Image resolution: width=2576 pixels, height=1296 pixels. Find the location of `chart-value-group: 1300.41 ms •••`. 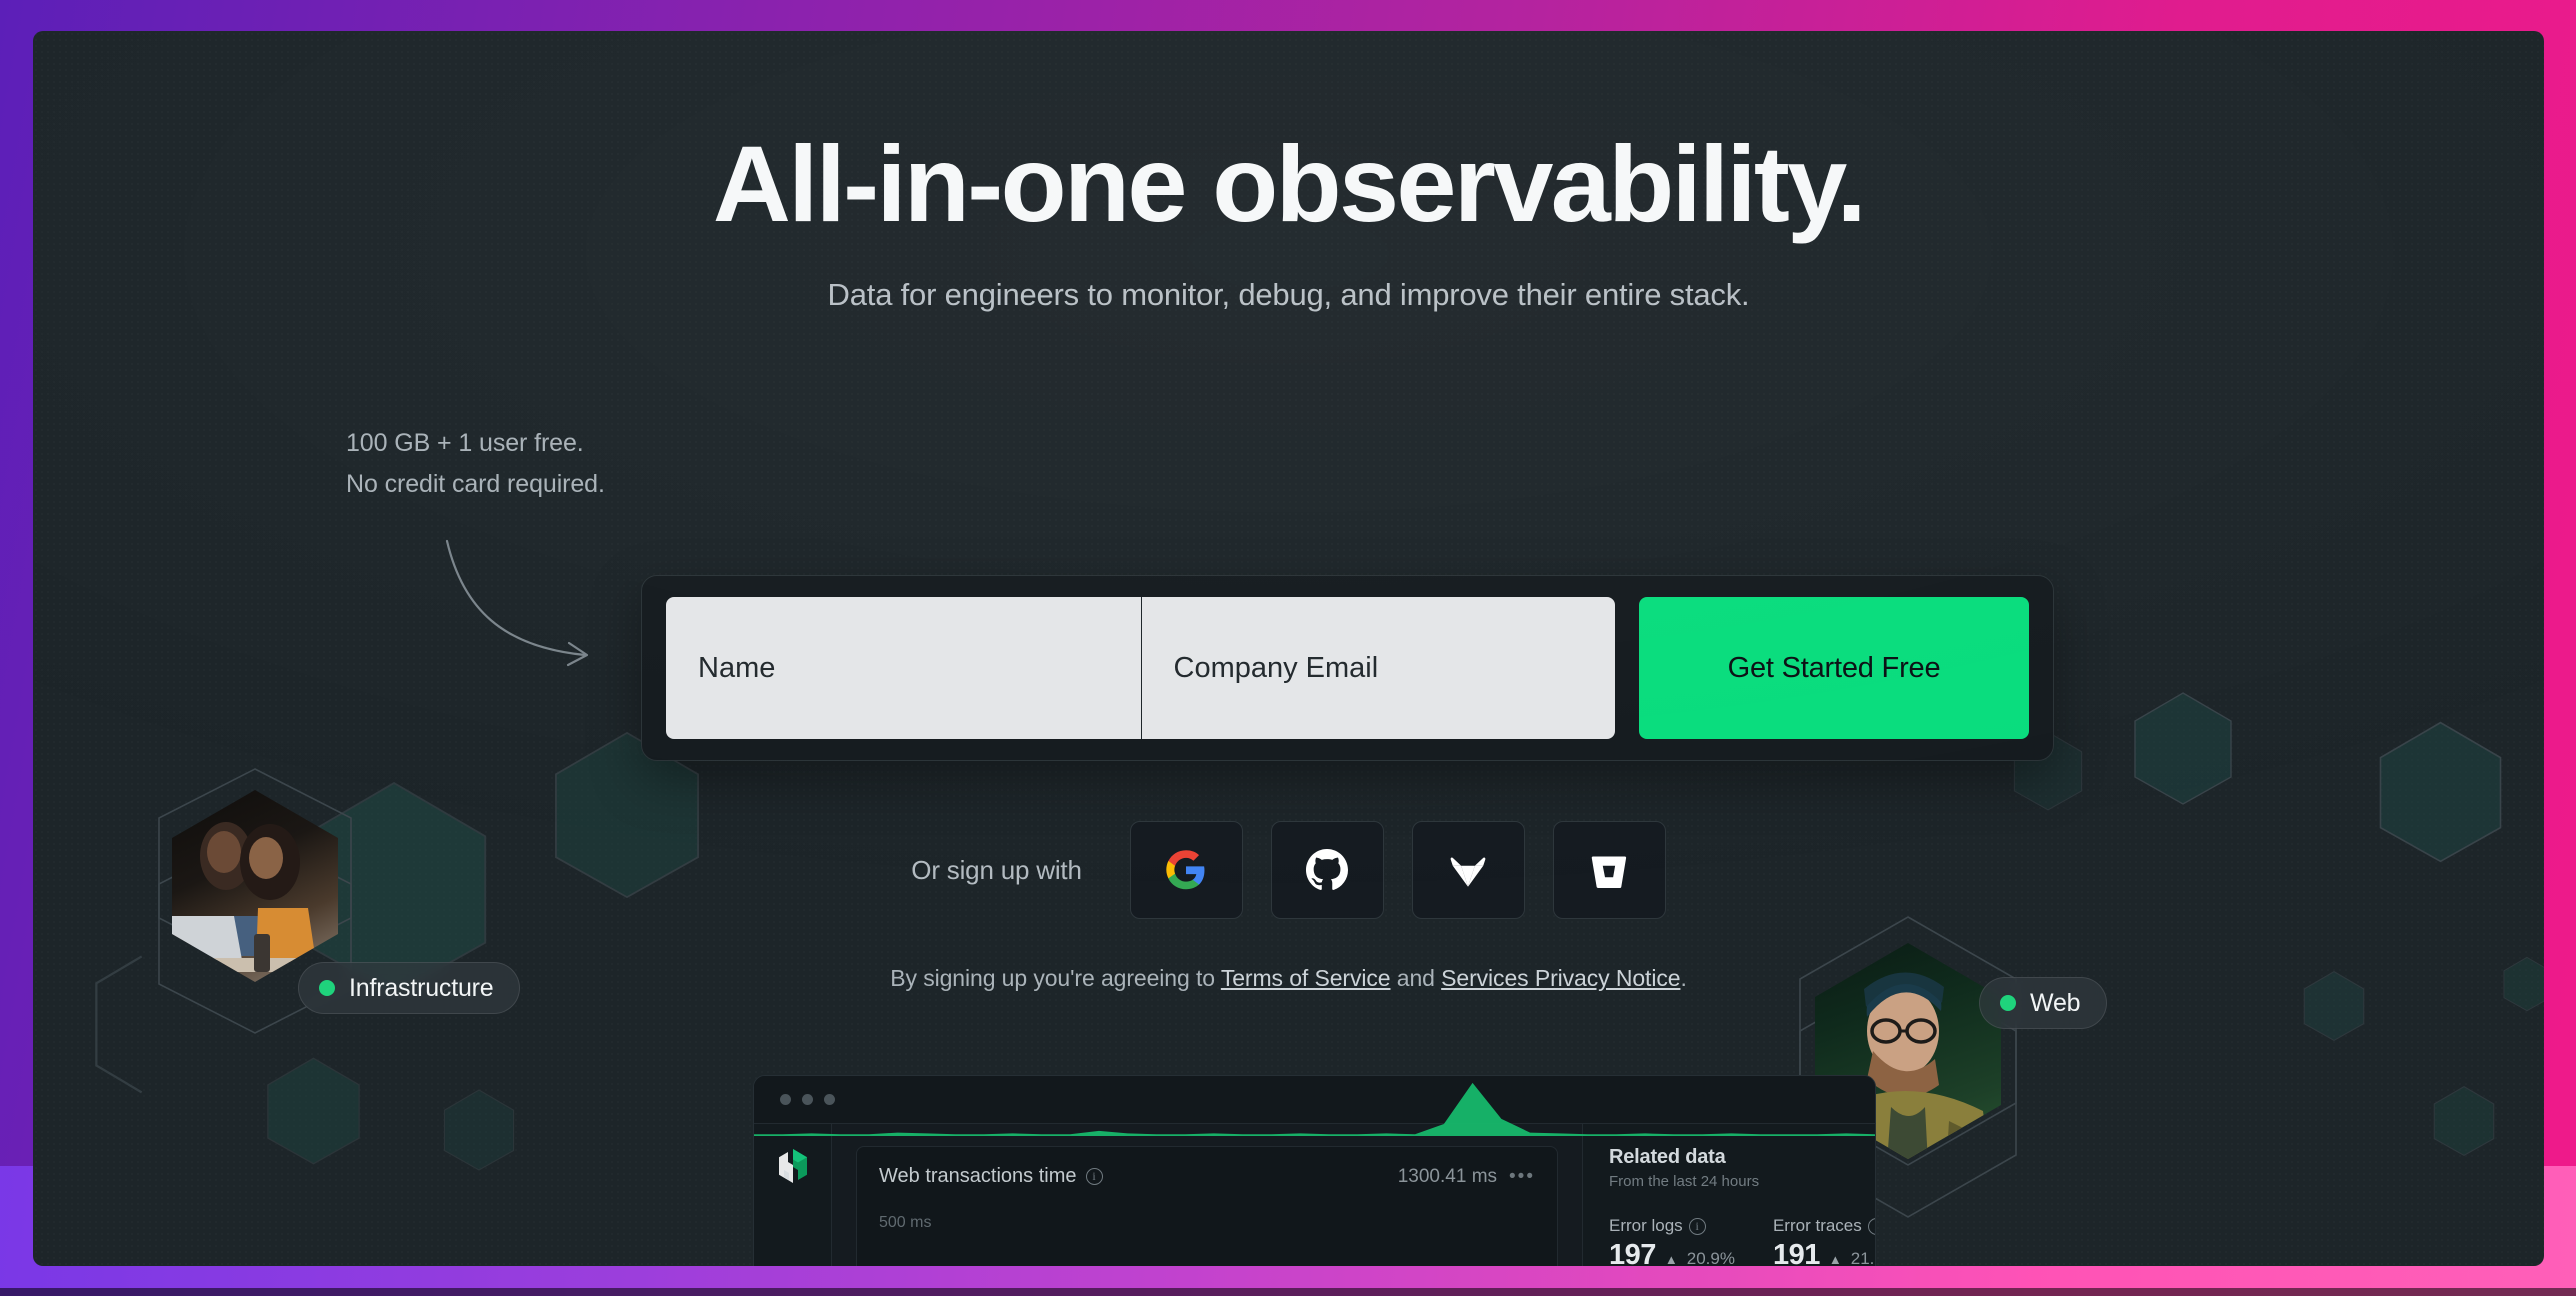

chart-value-group: 1300.41 ms ••• is located at coordinates (1466, 1177).